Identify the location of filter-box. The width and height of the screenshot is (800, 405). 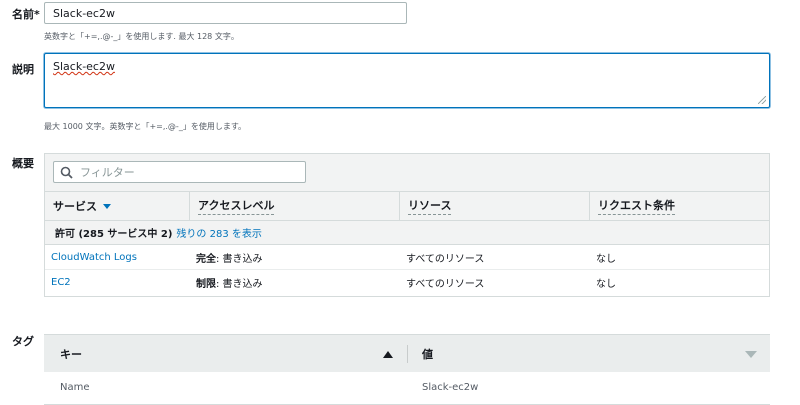
(179, 172).